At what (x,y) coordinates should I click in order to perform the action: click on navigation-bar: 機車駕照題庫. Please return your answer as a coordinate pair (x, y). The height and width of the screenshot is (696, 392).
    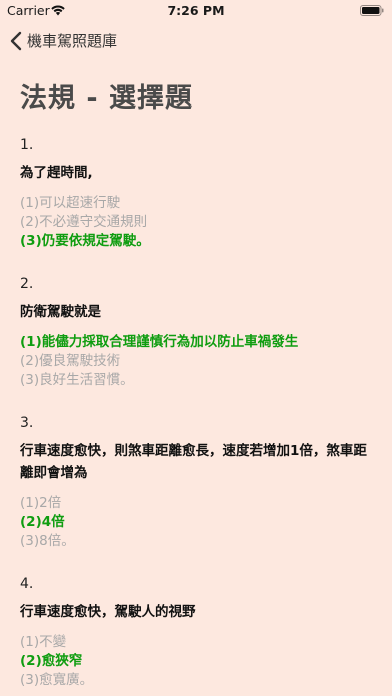
    Looking at the image, I should click on (196, 43).